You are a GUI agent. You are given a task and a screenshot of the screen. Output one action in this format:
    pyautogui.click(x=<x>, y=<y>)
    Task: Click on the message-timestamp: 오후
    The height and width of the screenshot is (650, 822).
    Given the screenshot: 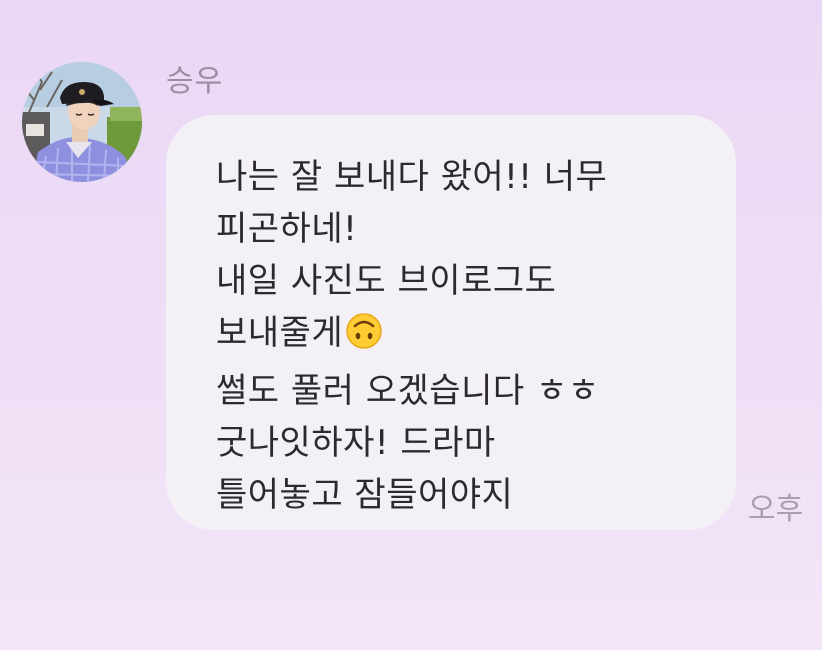 What is the action you would take?
    pyautogui.click(x=776, y=509)
    